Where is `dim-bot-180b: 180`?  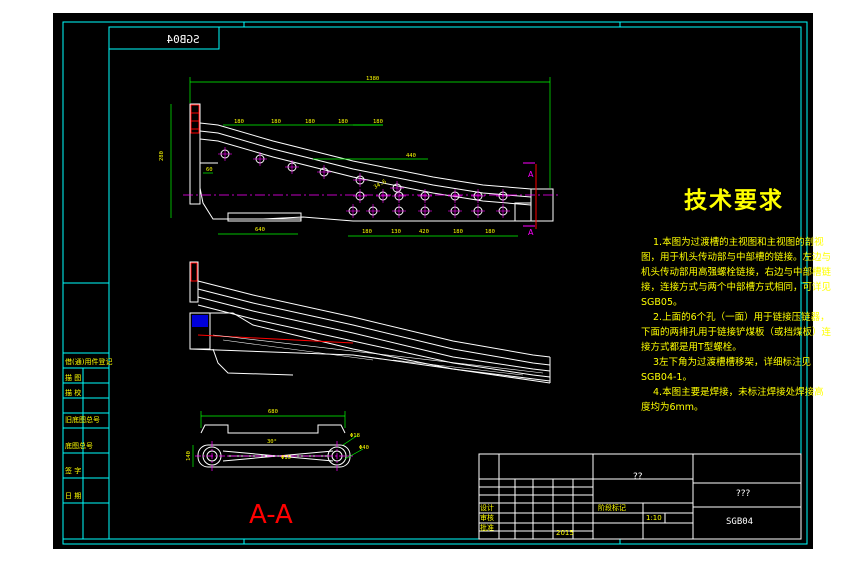
dim-bot-180b: 180 is located at coordinates (458, 232).